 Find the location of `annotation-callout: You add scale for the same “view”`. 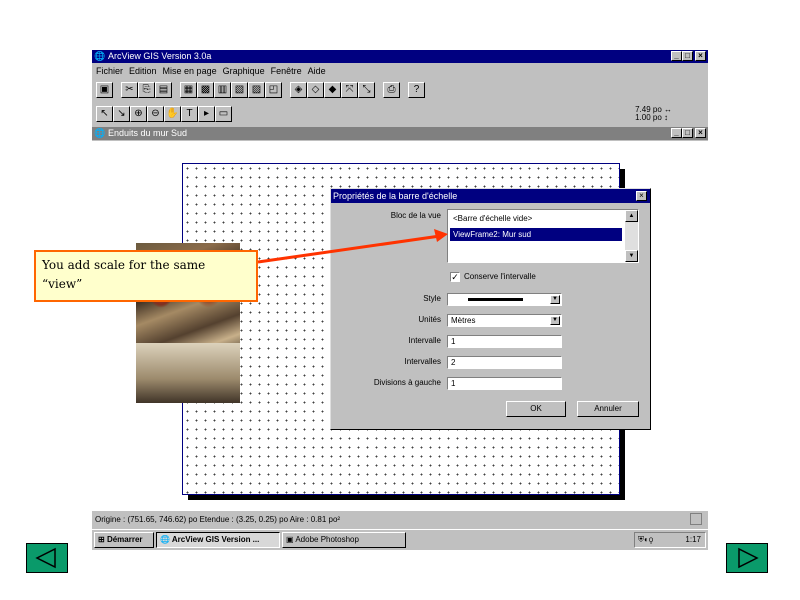

annotation-callout: You add scale for the same “view” is located at coordinates (146, 276).